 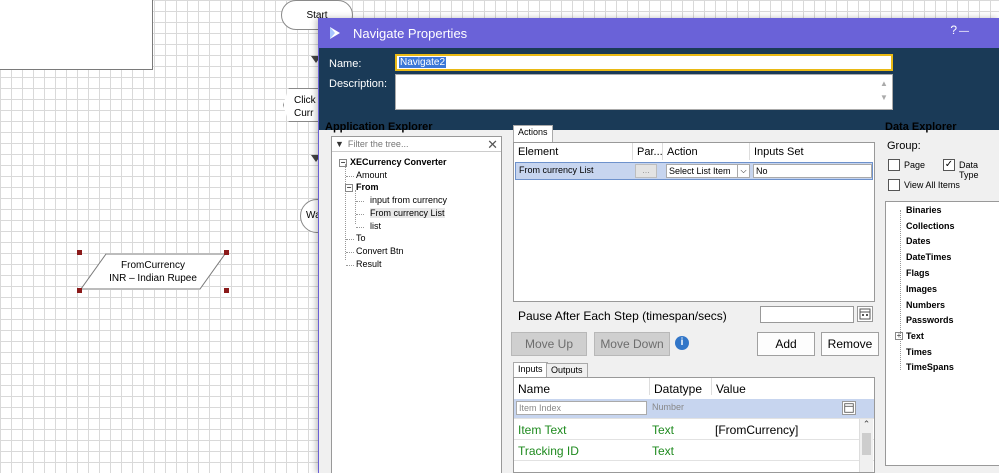 I want to click on data-item-stage: FromCurrency INR – Indian Rupee, so click(x=153, y=271).